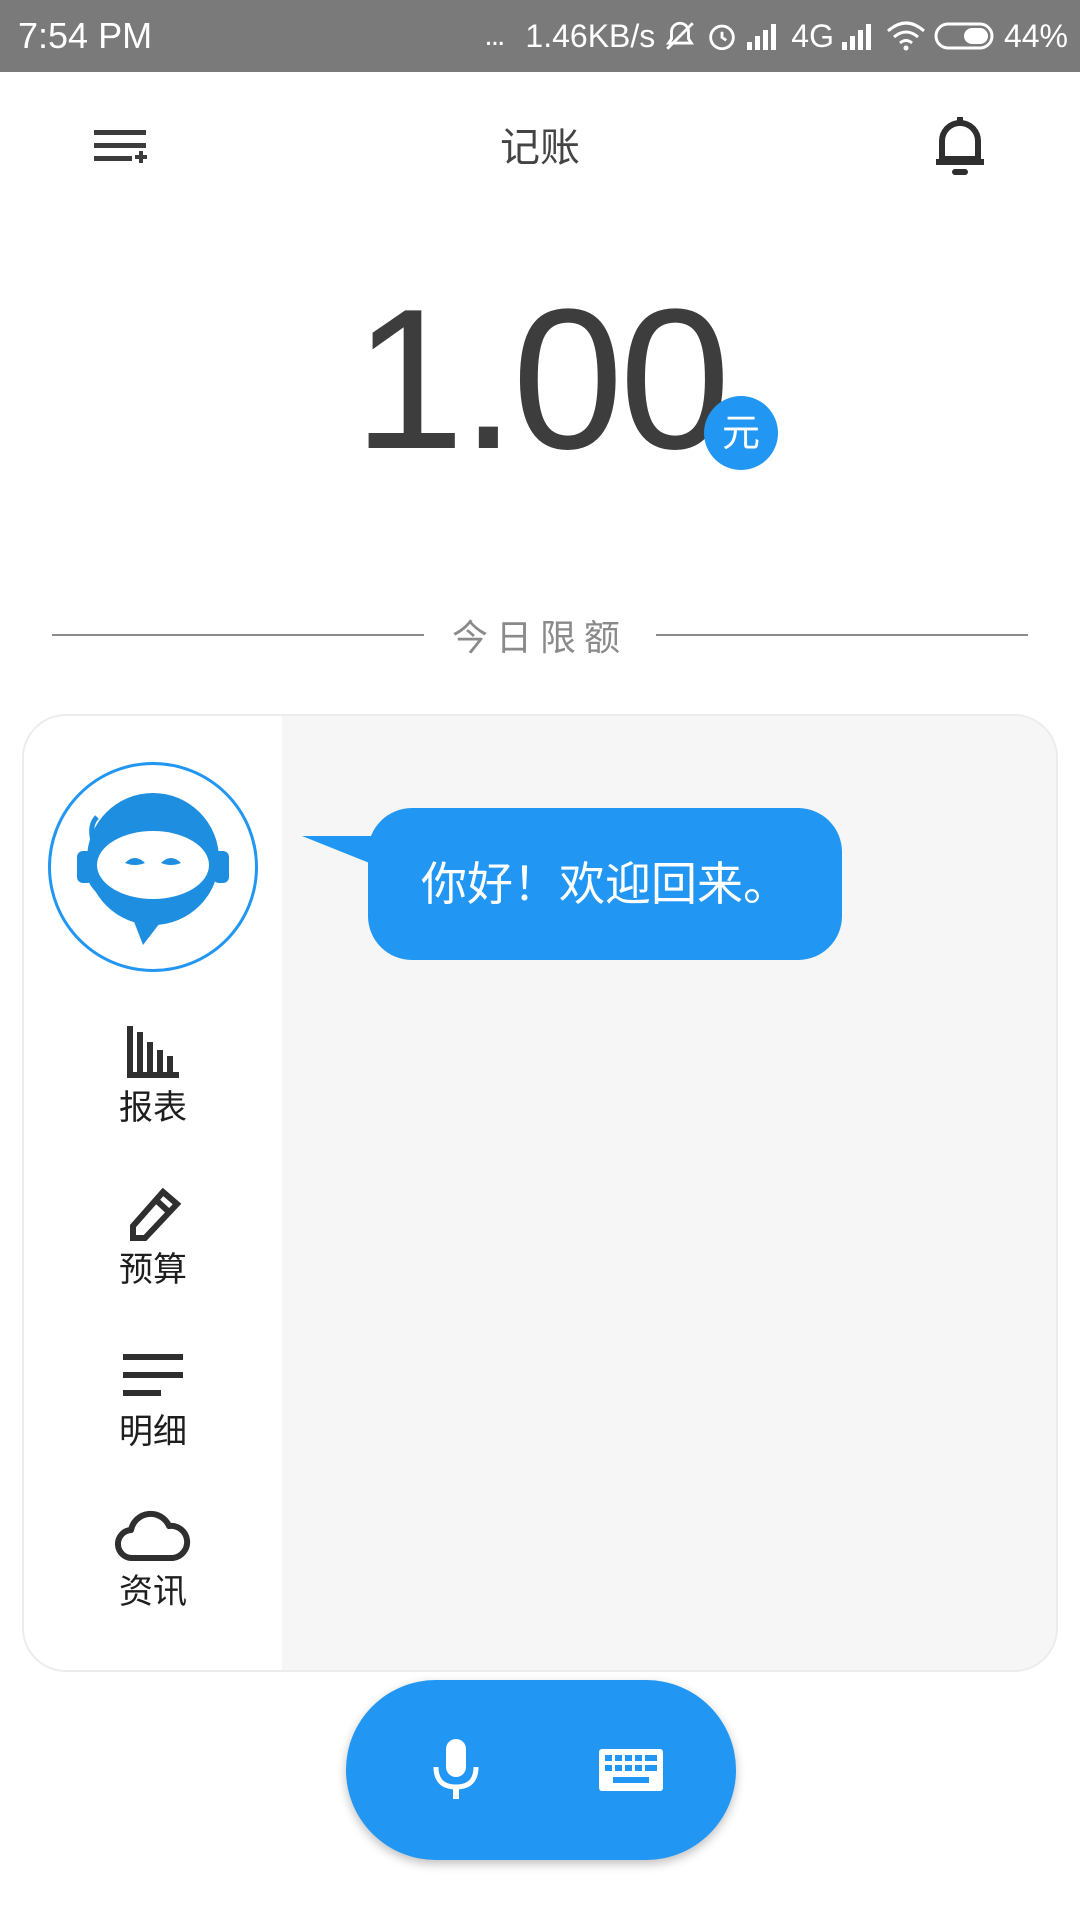 Image resolution: width=1080 pixels, height=1920 pixels. I want to click on nav-label-news: 资讯, so click(153, 1592).